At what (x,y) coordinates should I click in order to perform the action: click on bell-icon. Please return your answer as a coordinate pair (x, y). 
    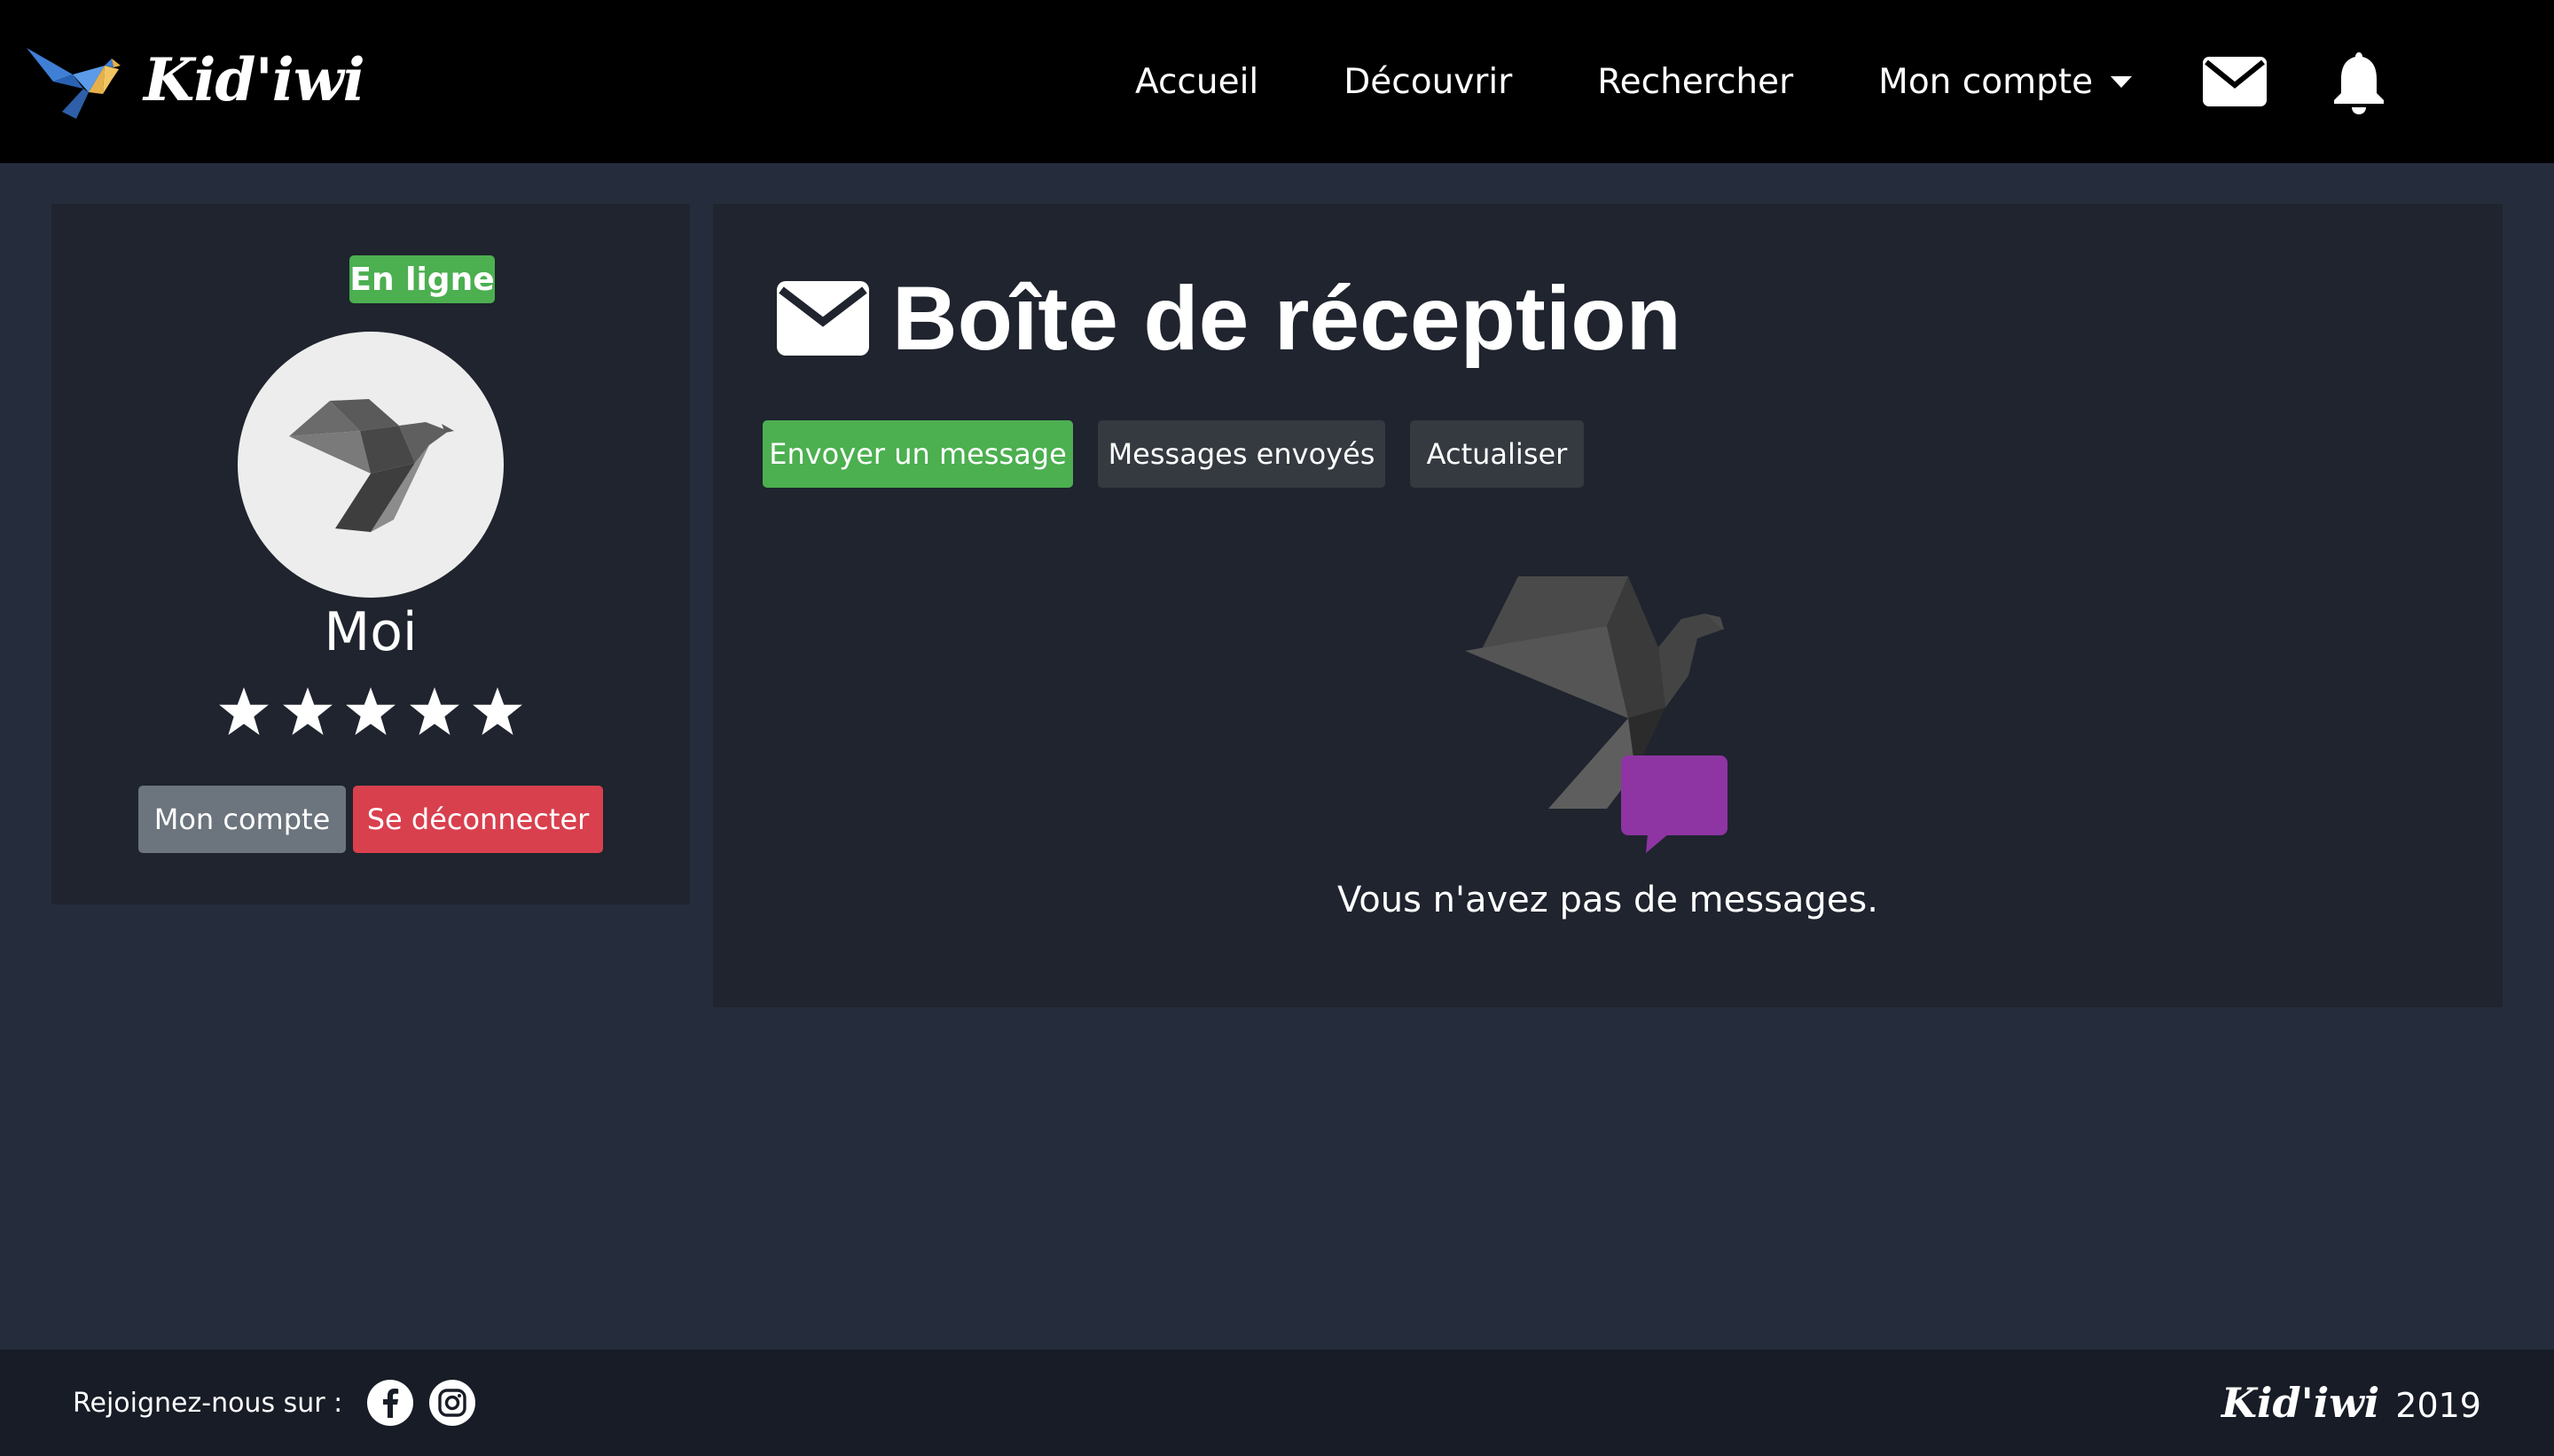
    Looking at the image, I should click on (2359, 82).